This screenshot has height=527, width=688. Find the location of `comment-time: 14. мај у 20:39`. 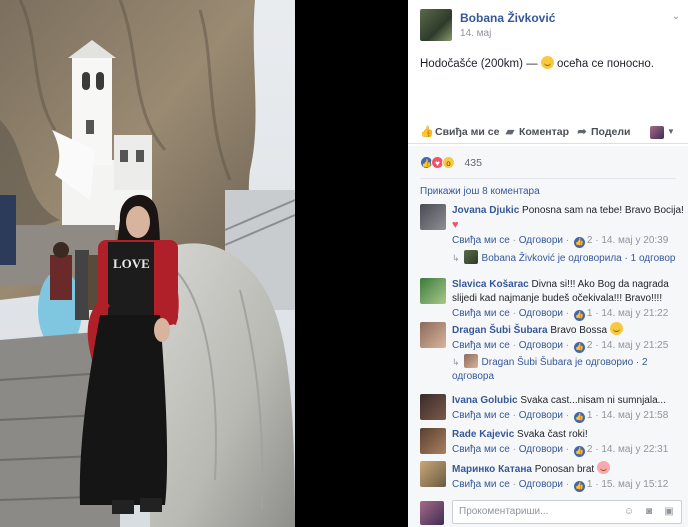

comment-time: 14. мај у 20:39 is located at coordinates (634, 240).